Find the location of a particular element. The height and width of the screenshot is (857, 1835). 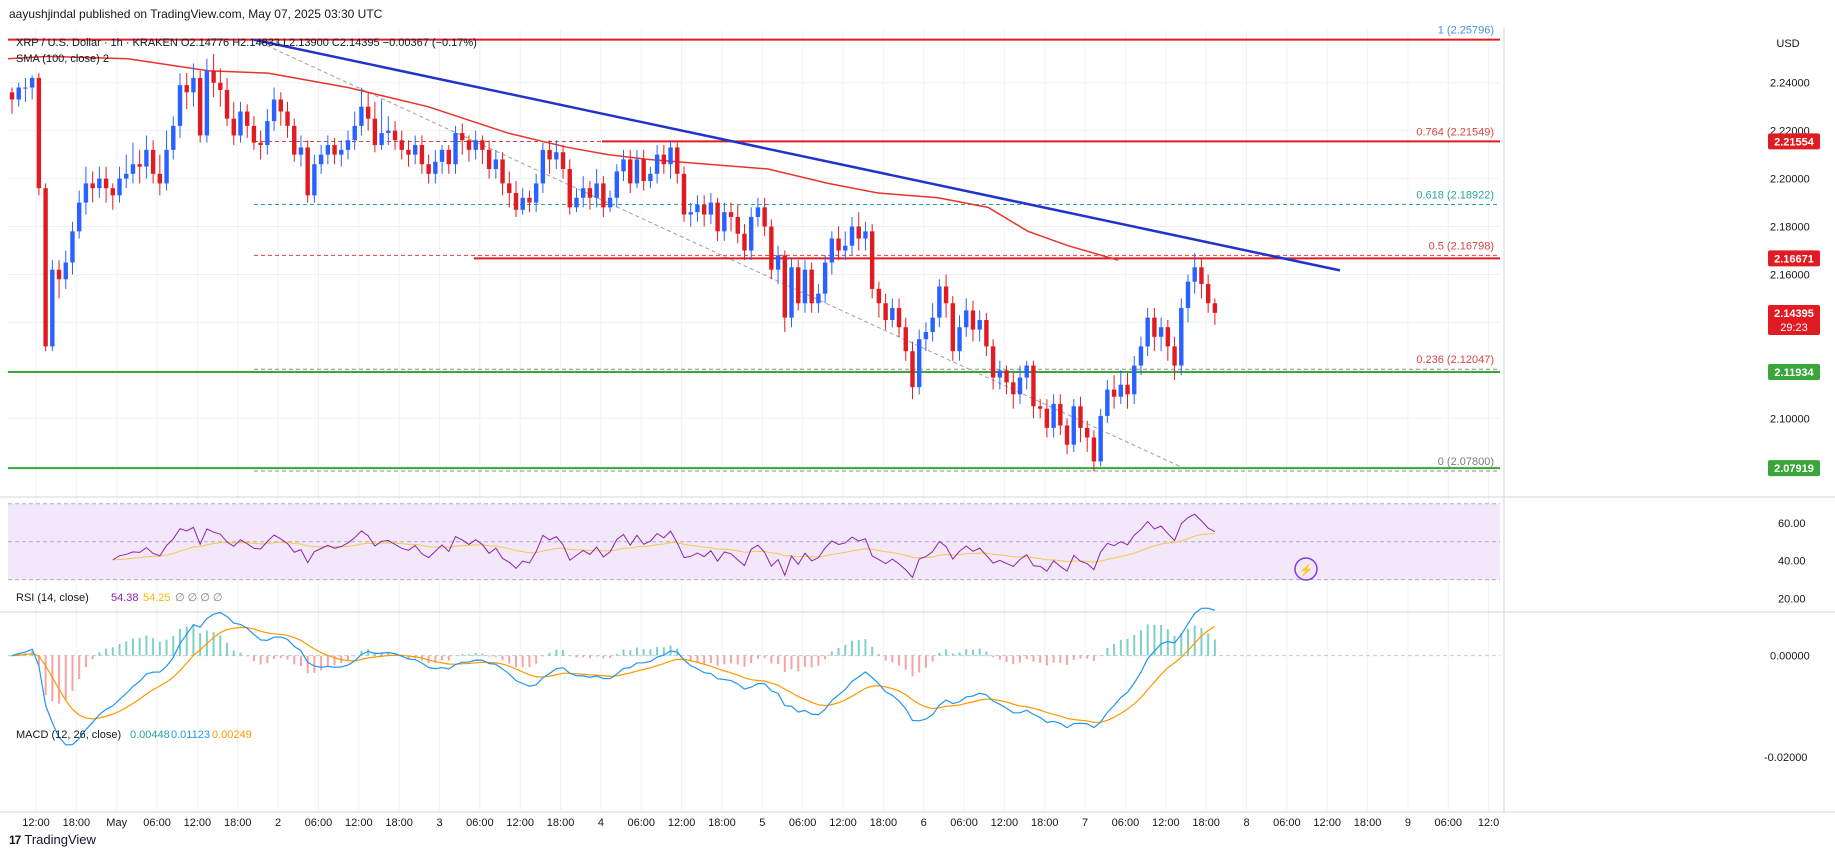

tradingview-logo: 17 TradingView is located at coordinates (52, 839).